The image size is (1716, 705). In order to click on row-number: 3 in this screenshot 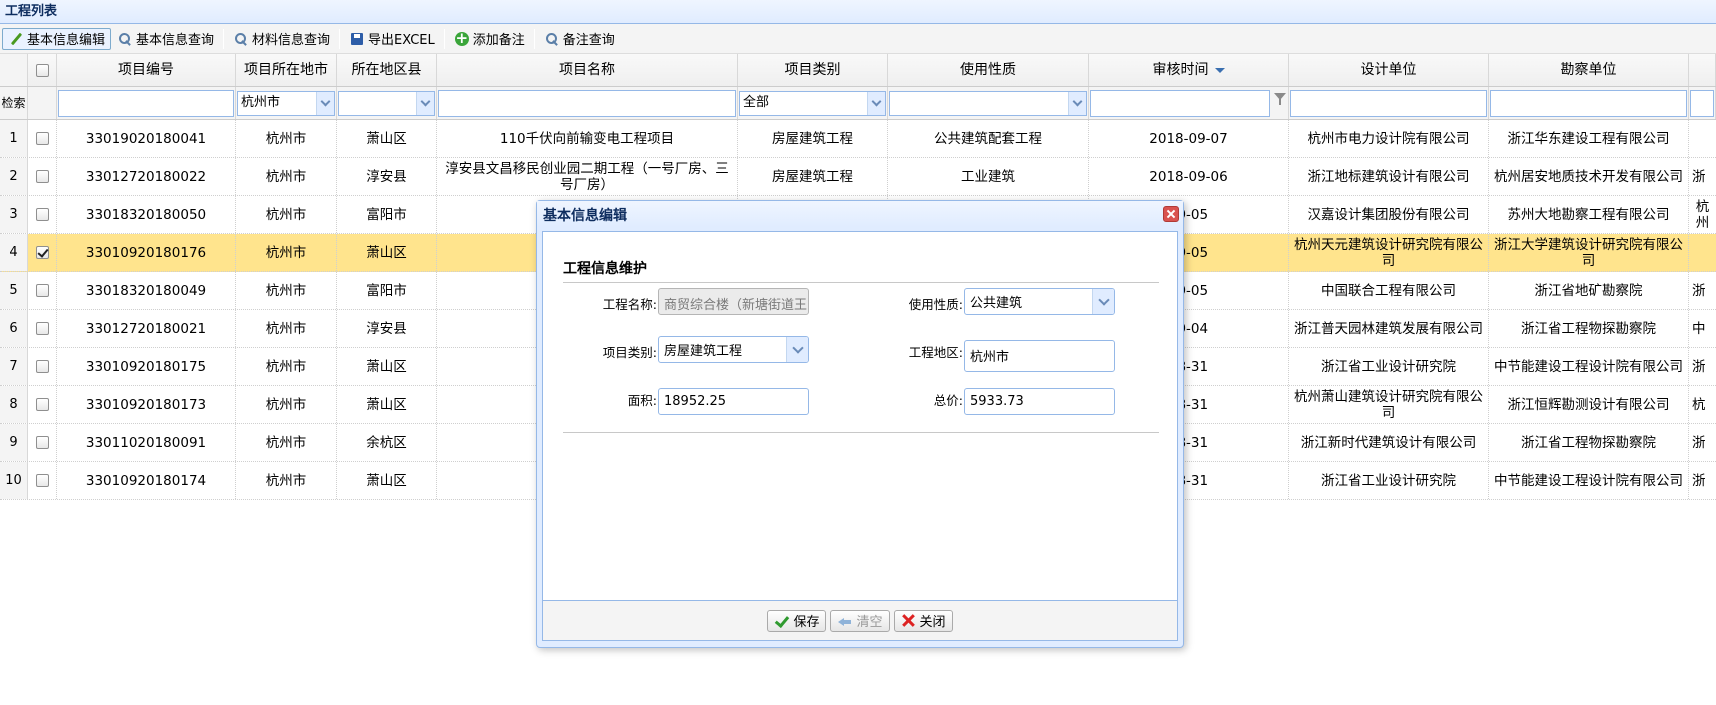, I will do `click(14, 214)`.